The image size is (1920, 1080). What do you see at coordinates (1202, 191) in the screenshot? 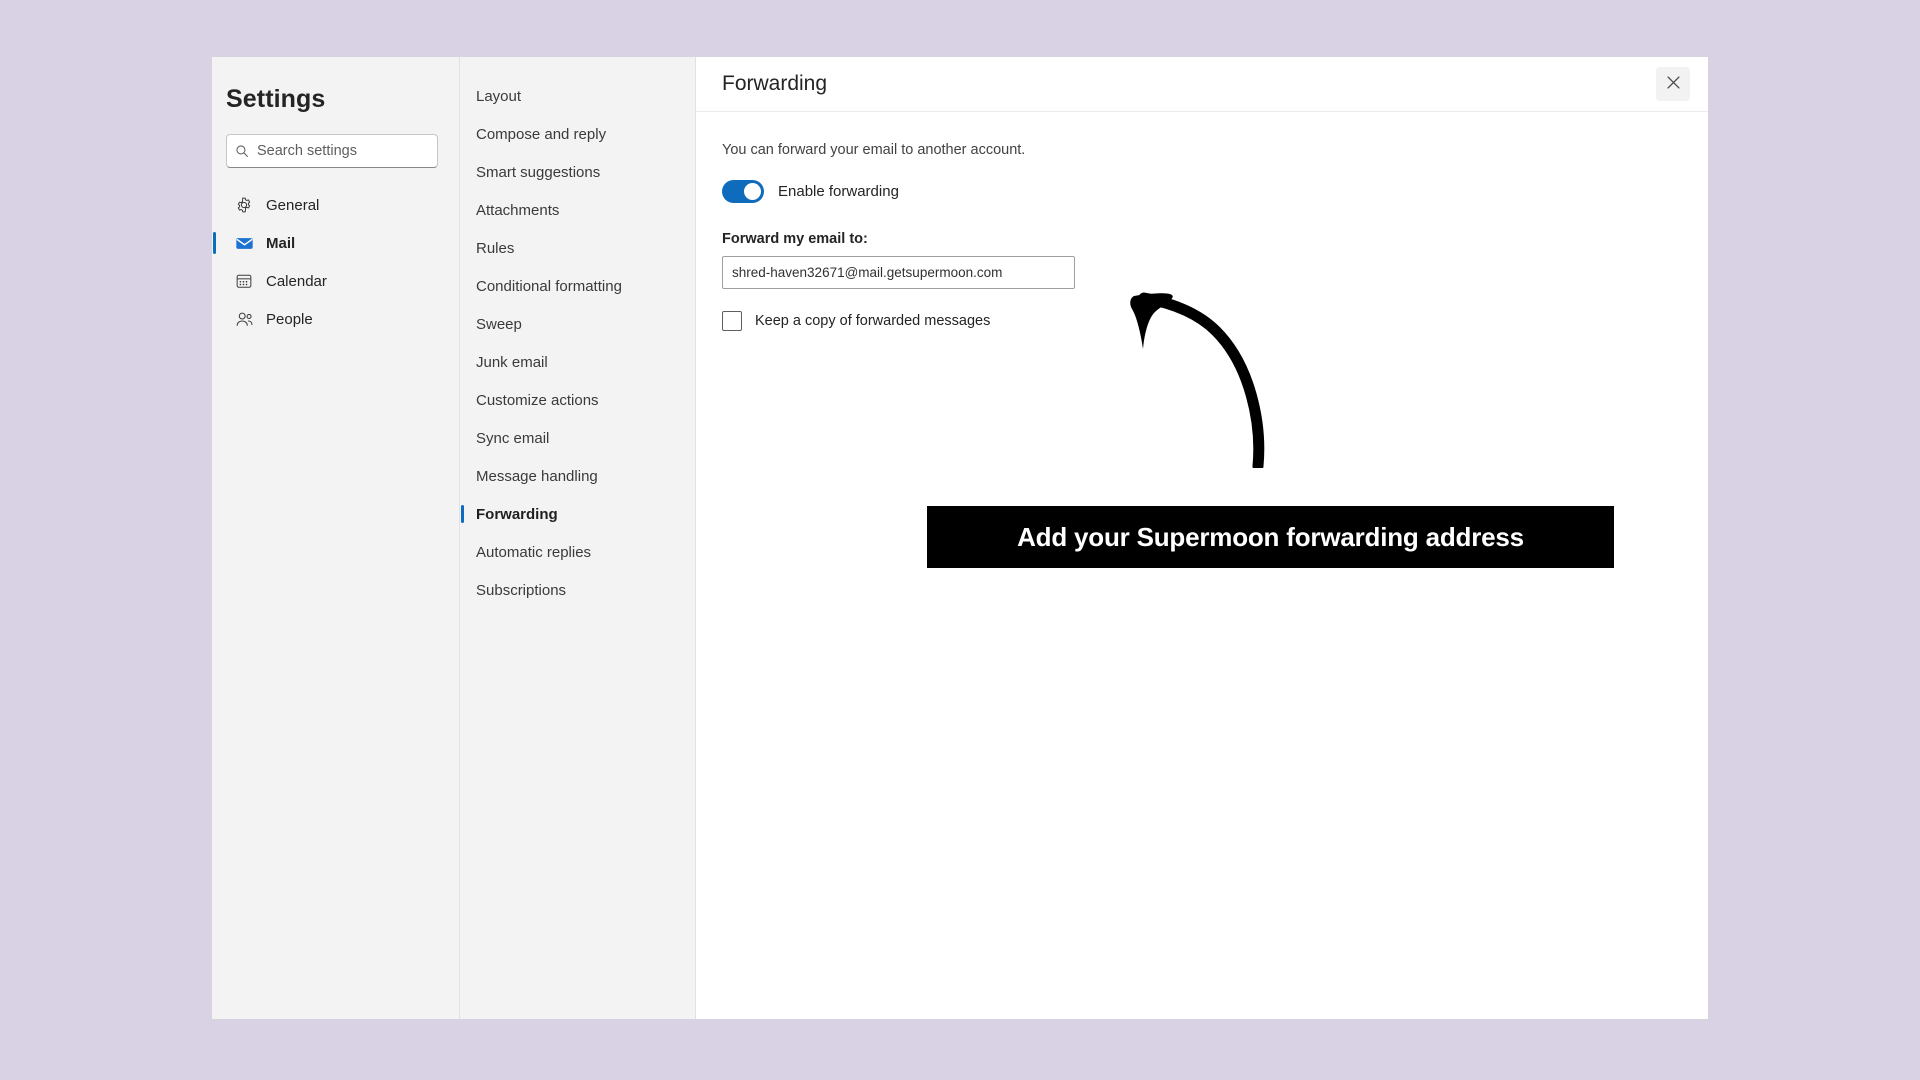
I see `enable-forwarding-row: Enable forwarding` at bounding box center [1202, 191].